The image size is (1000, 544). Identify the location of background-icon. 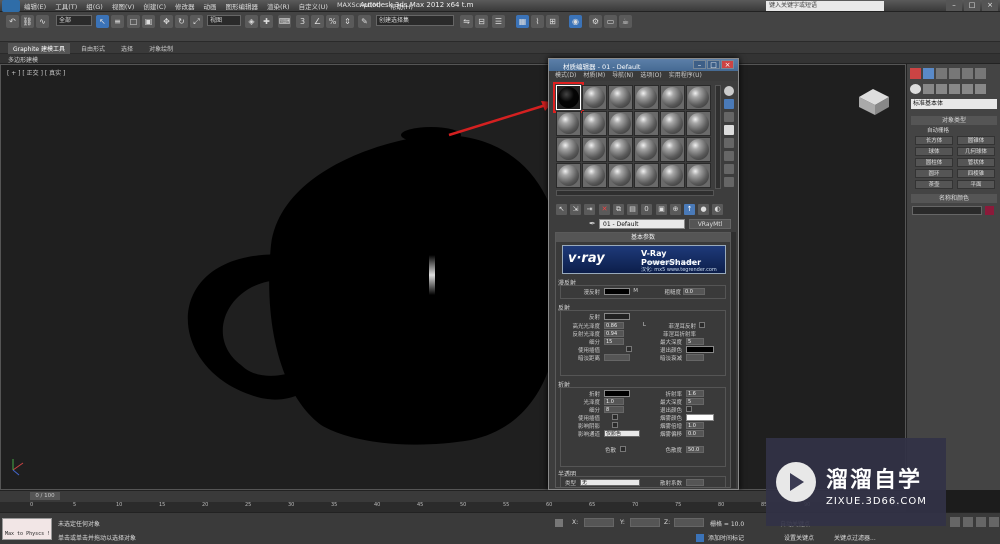
(729, 117).